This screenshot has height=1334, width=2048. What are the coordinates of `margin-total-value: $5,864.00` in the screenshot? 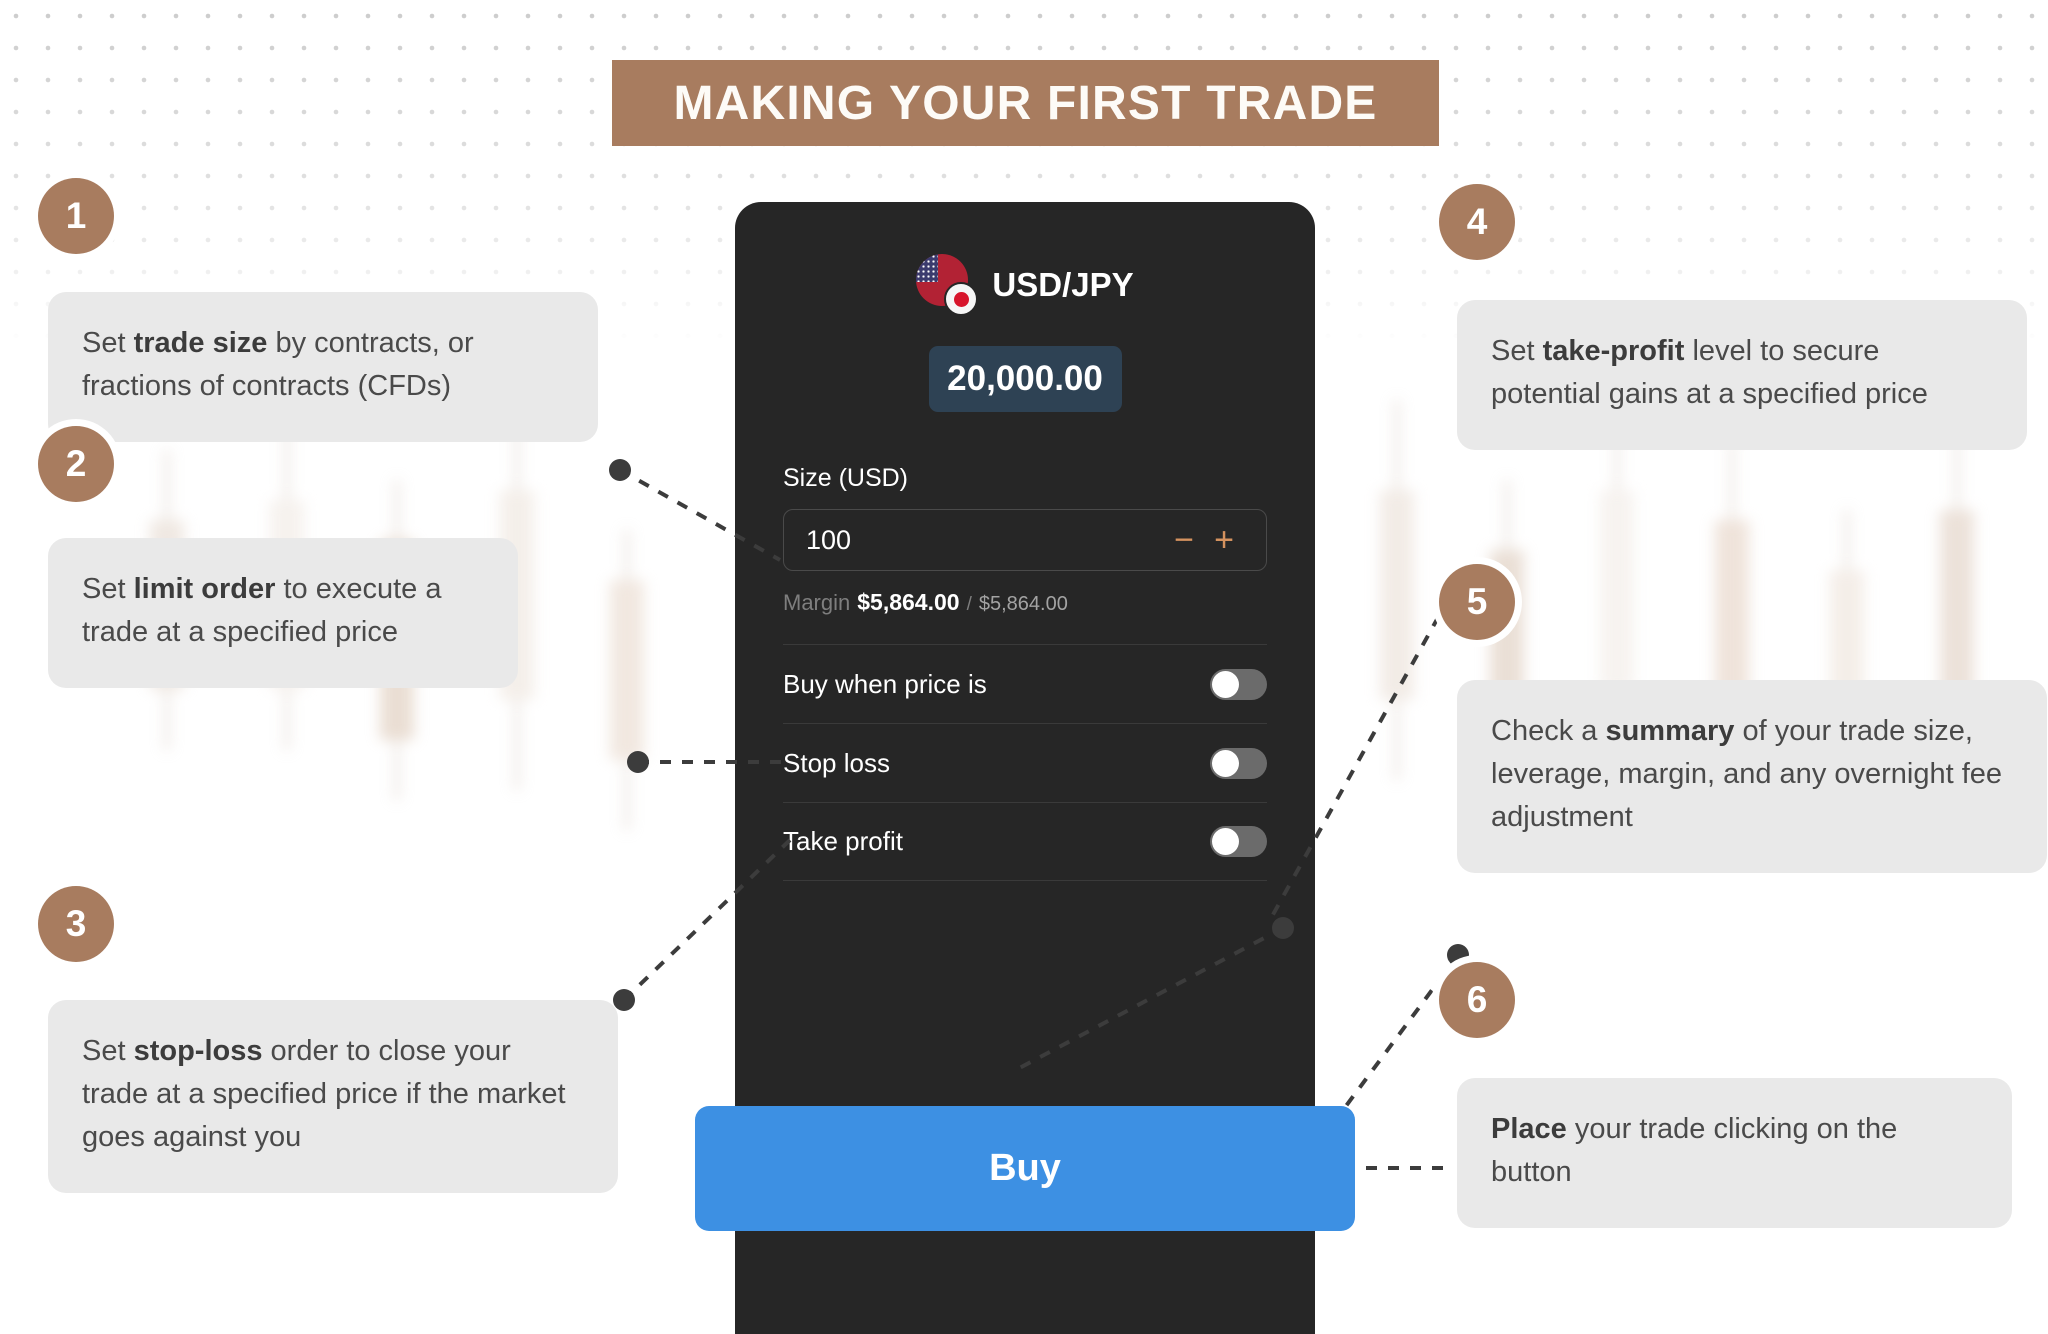 It's located at (1023, 604).